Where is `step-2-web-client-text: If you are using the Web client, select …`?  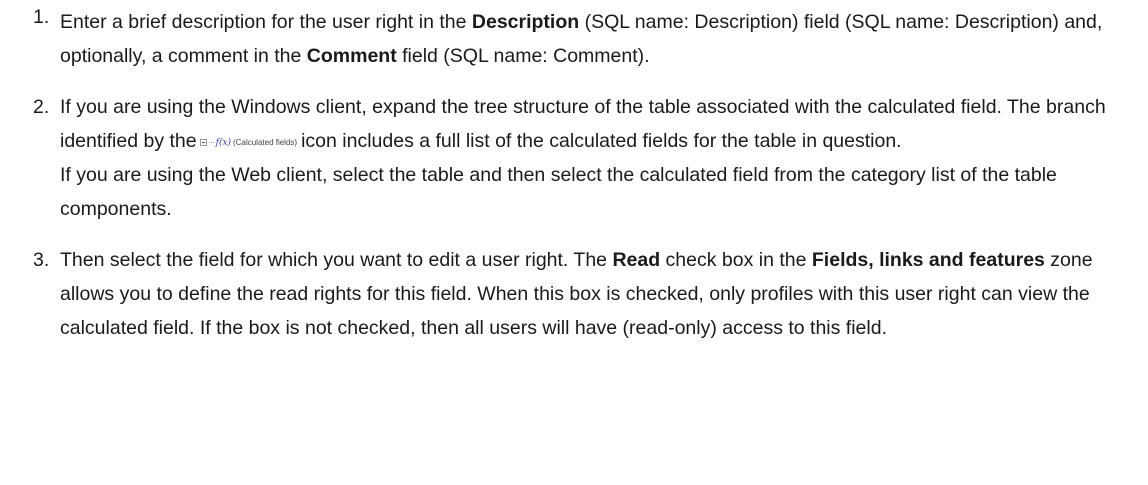
step-2-web-client-text: If you are using the Web client, select … is located at coordinates (558, 192).